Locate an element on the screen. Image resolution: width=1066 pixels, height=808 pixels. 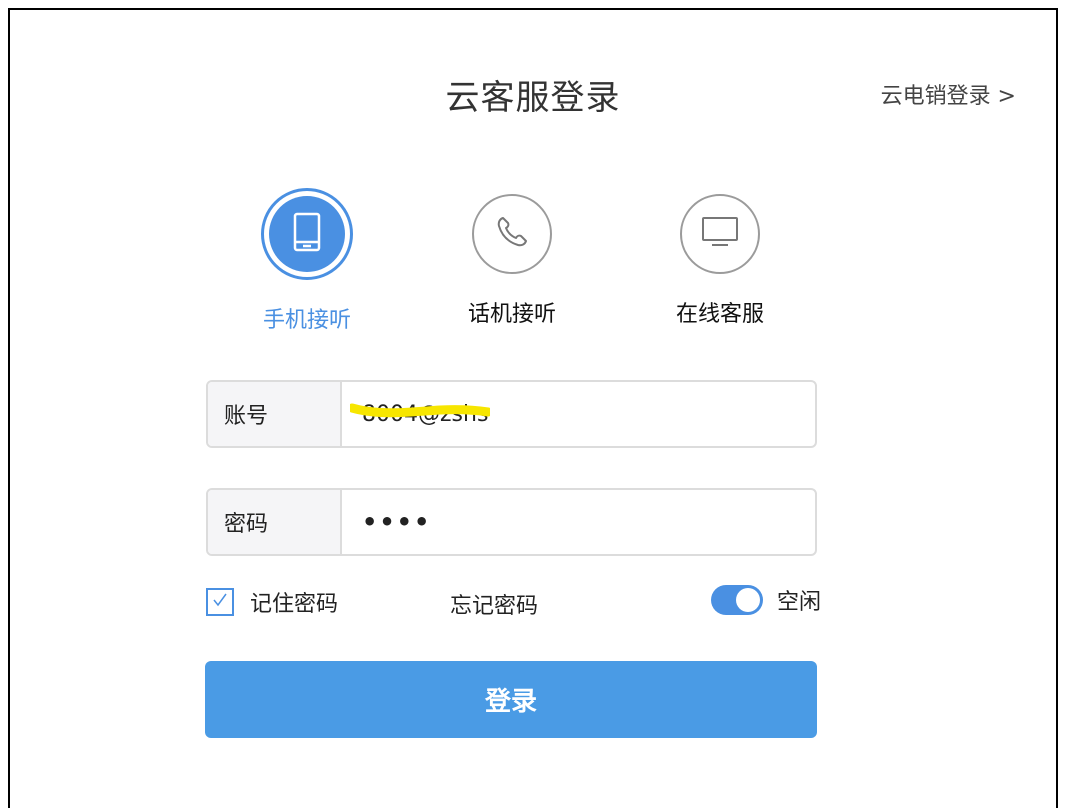
remember-password: 记住密码 is located at coordinates (272, 602).